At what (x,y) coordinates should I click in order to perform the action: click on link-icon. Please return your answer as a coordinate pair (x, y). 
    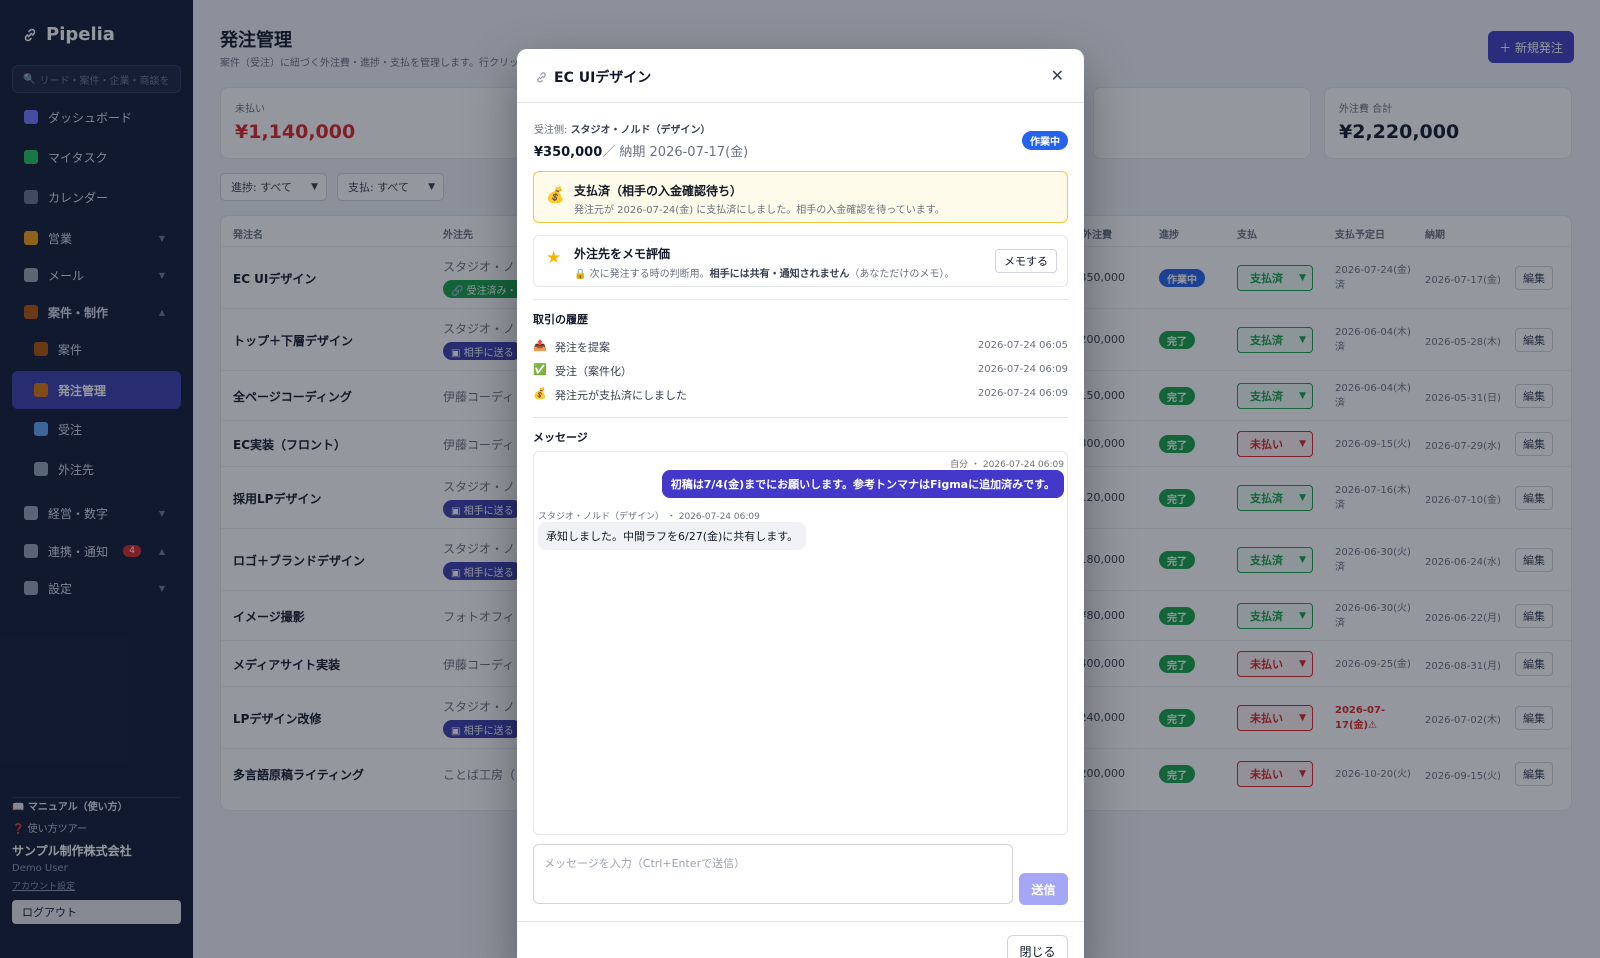
    Looking at the image, I should click on (541, 77).